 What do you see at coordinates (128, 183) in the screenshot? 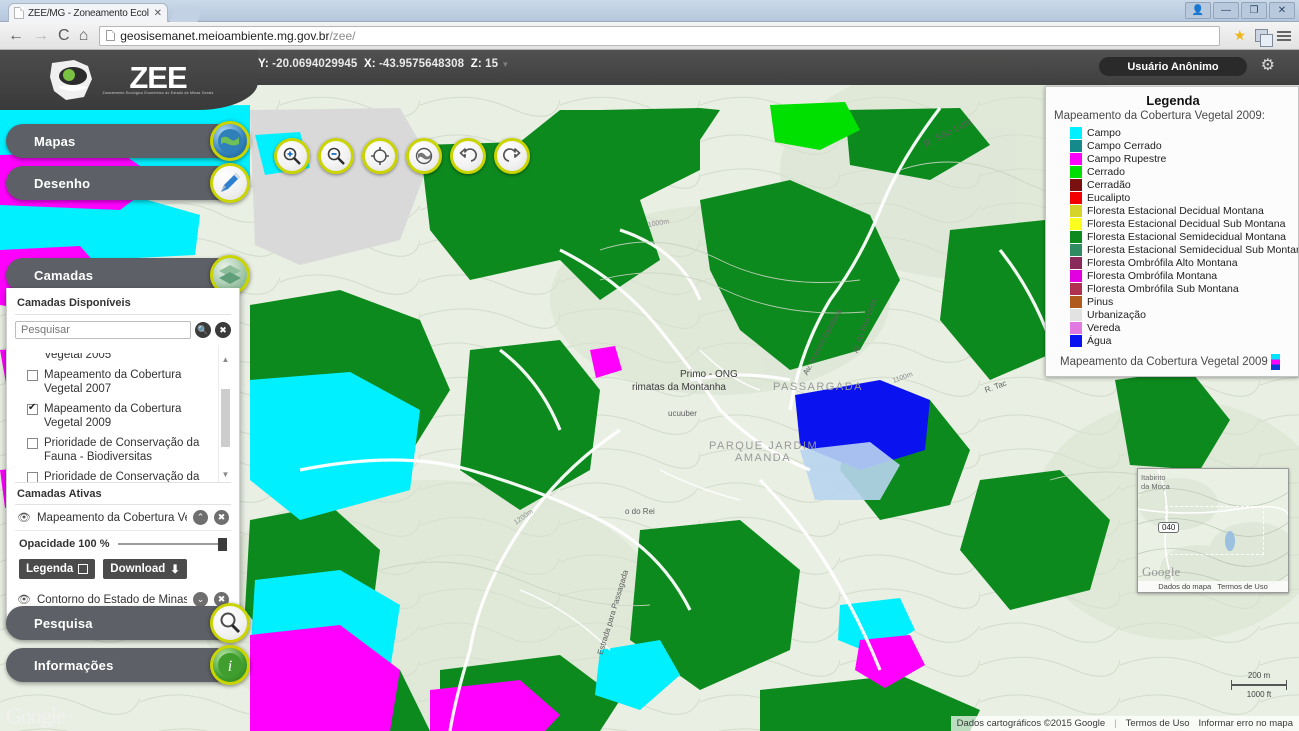
I see `sidebar-item-desenho: Desenho` at bounding box center [128, 183].